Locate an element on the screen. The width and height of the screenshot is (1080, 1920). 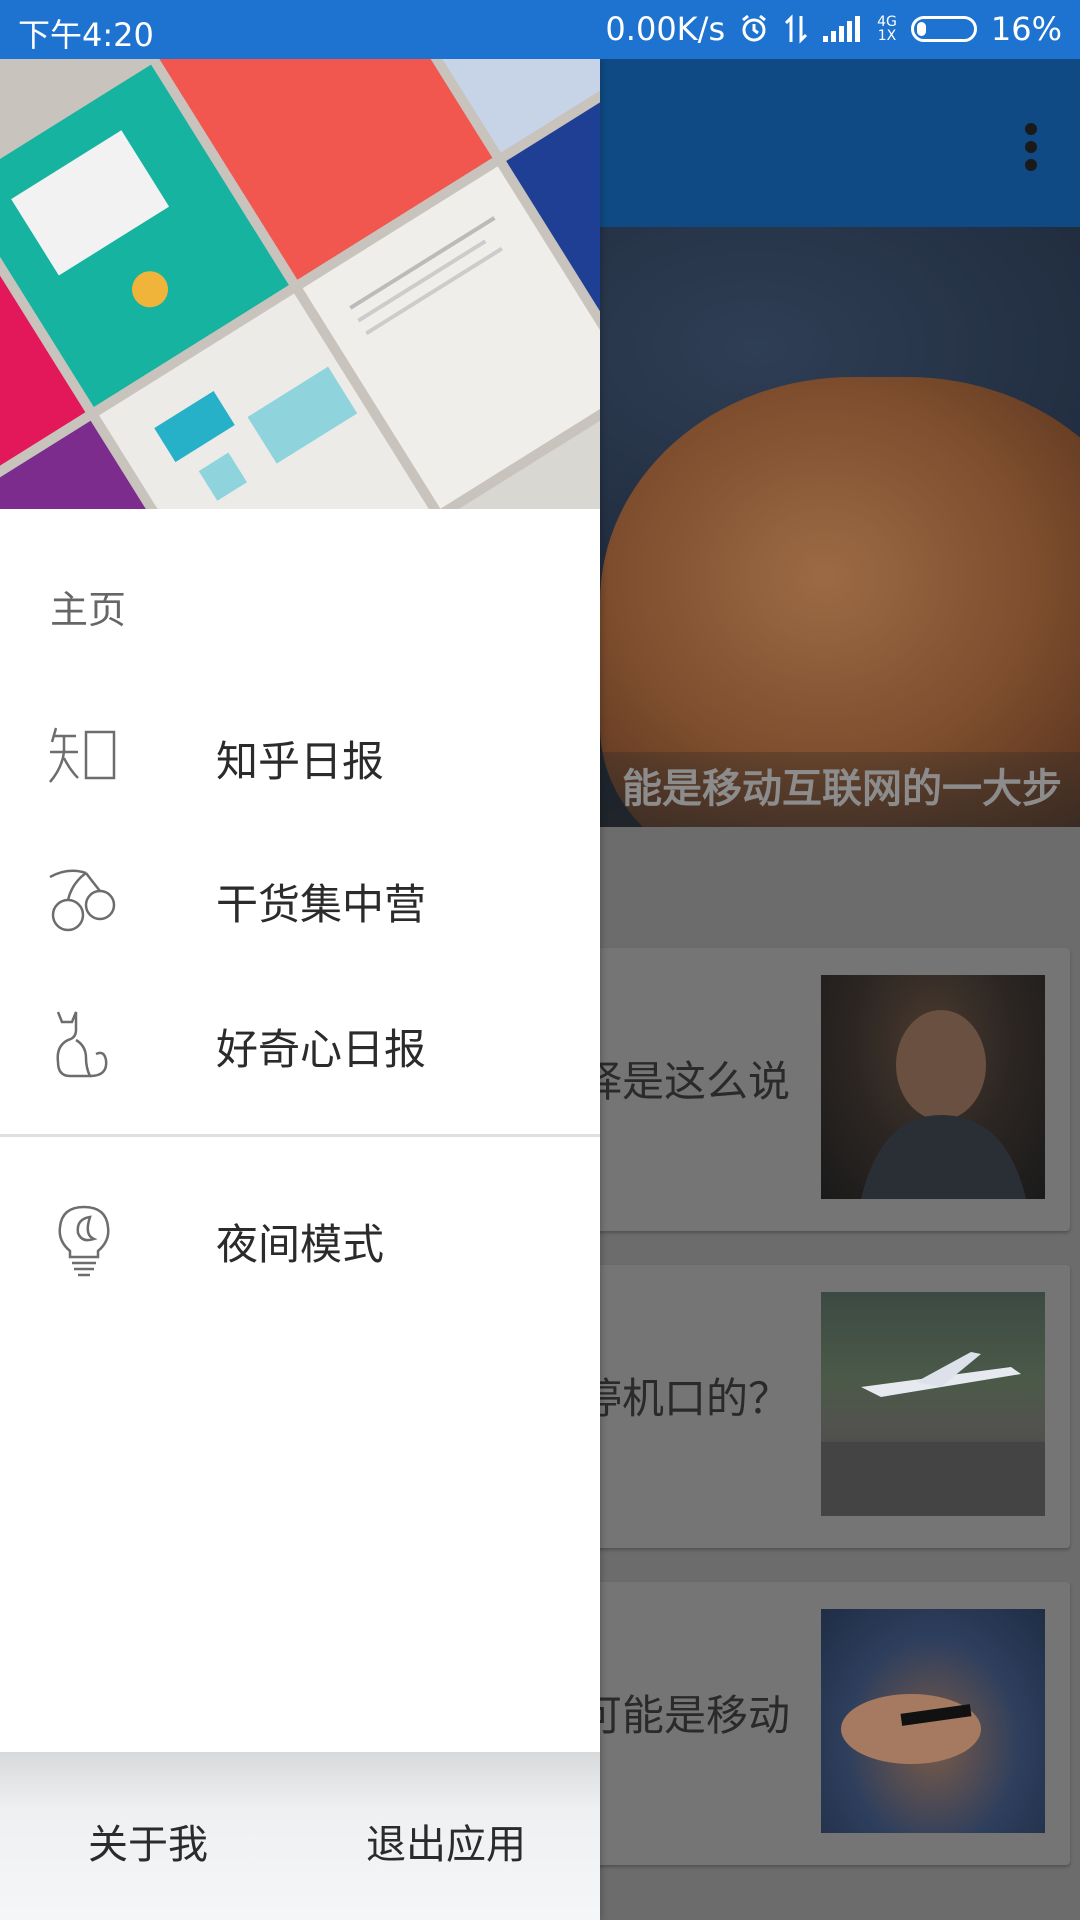
zhihu-icon is located at coordinates (84, 756).